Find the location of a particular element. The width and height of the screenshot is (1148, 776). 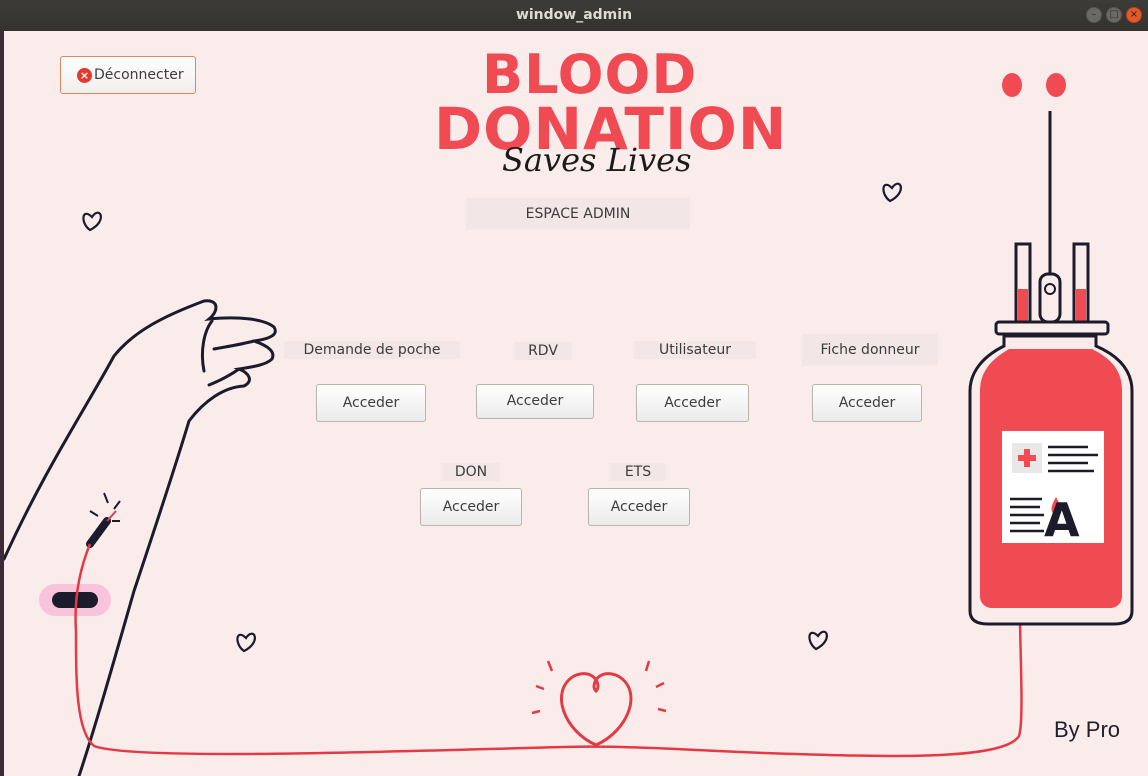

access-button-don: Acceder is located at coordinates (471, 507).